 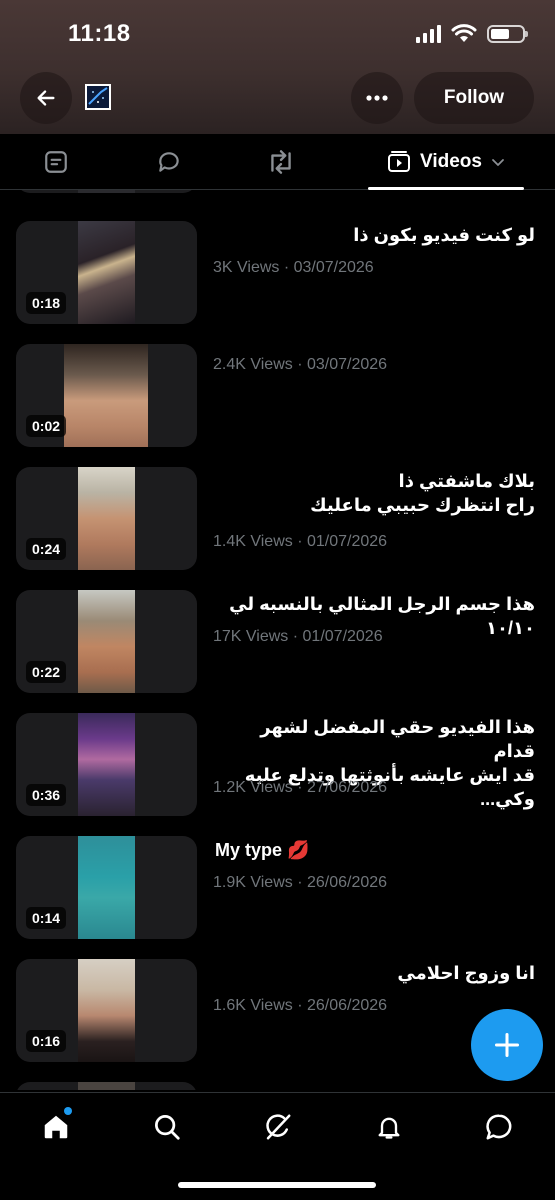 What do you see at coordinates (46, 795) in the screenshot?
I see `video-duration: 0:36` at bounding box center [46, 795].